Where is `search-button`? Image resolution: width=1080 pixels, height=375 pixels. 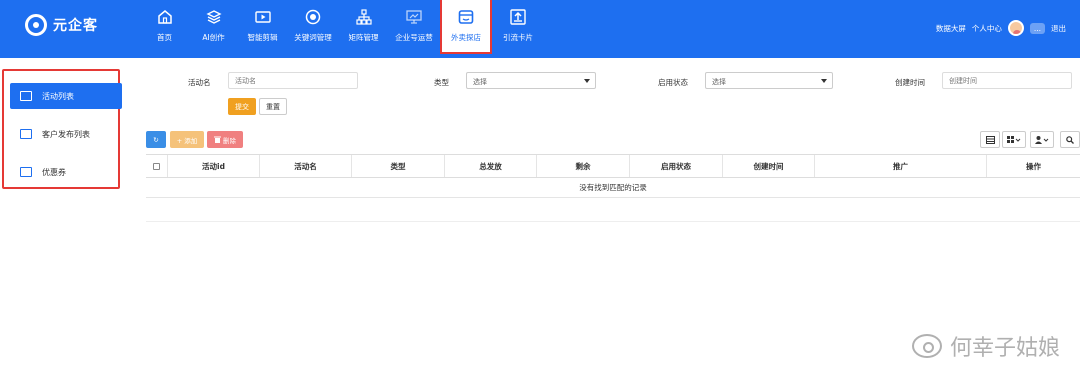
search-button is located at coordinates (1070, 139).